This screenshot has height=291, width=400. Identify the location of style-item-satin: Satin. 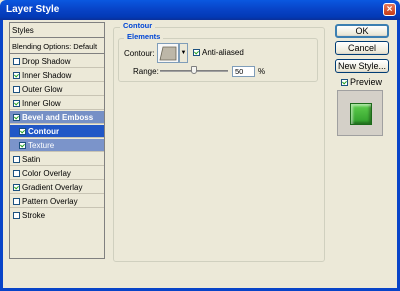
(57, 159).